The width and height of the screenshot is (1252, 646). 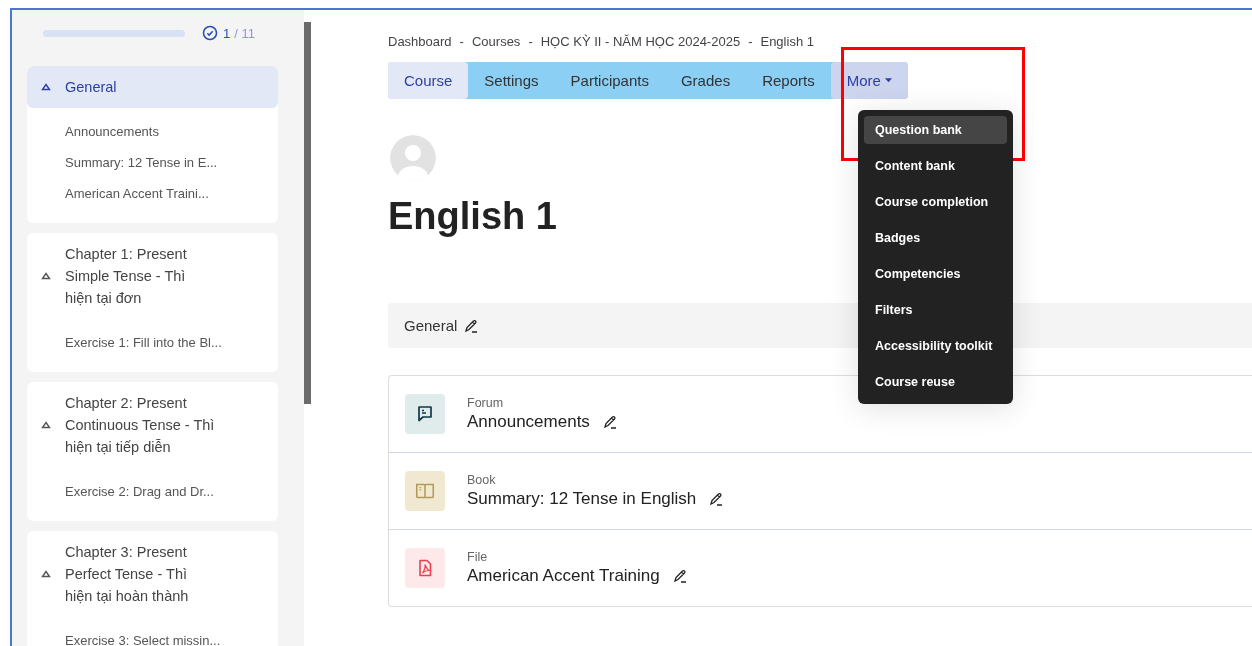 I want to click on breadcrumb-link: Courses, so click(x=496, y=41).